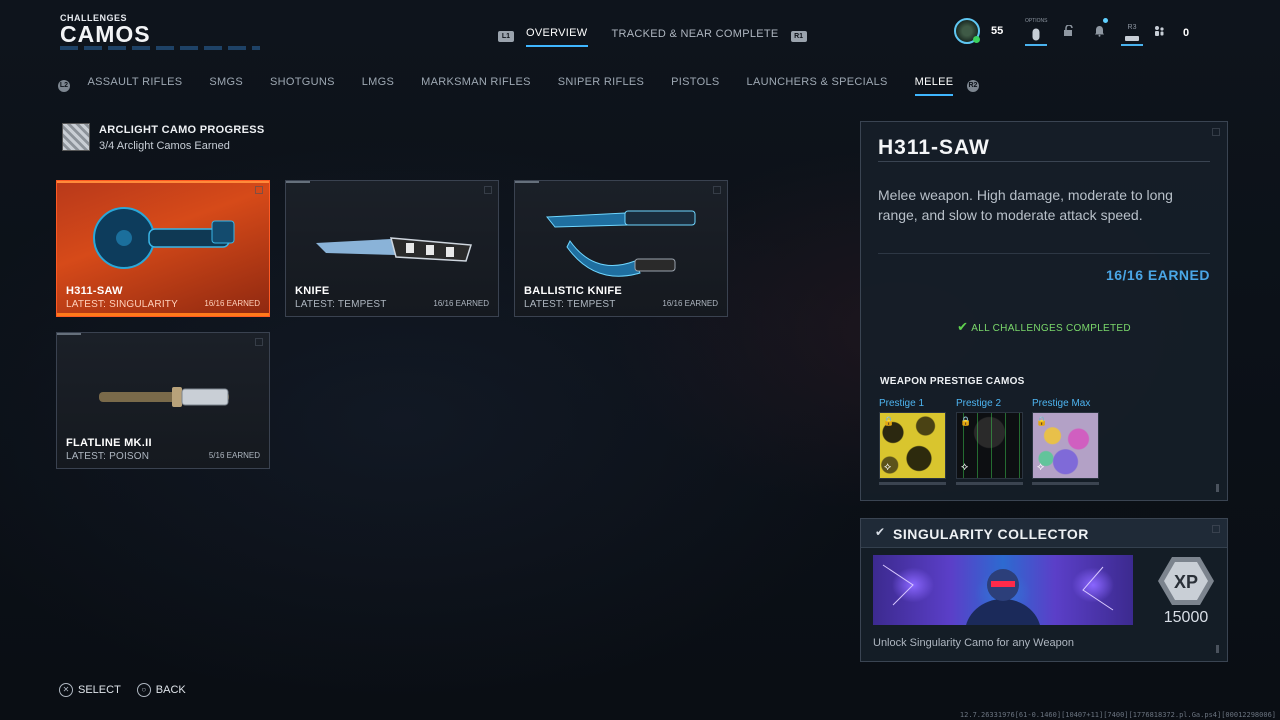 This screenshot has height=720, width=1280. What do you see at coordinates (798, 36) in the screenshot?
I see `r1-button-icon: R1` at bounding box center [798, 36].